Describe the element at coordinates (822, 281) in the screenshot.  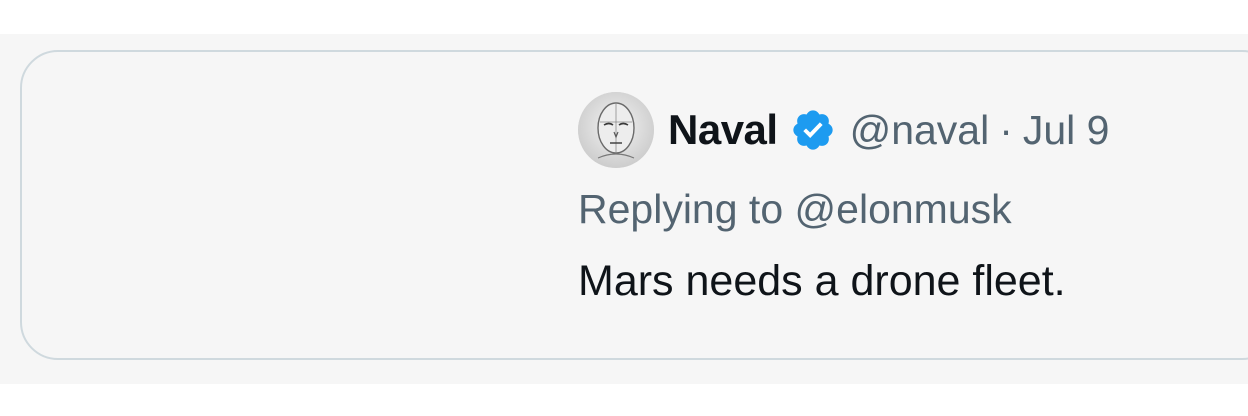
I see `tweet-text: Mars needs a drone fleet.` at that location.